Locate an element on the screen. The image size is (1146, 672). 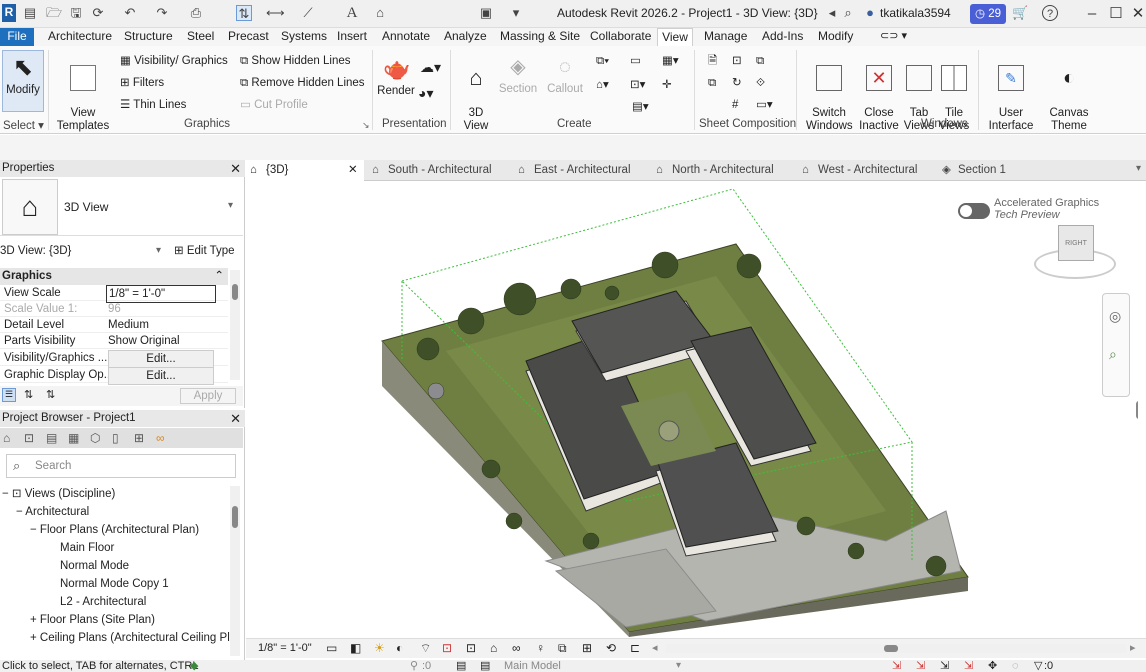
default-3d-icon: ⌂ is located at coordinates (380, 13).